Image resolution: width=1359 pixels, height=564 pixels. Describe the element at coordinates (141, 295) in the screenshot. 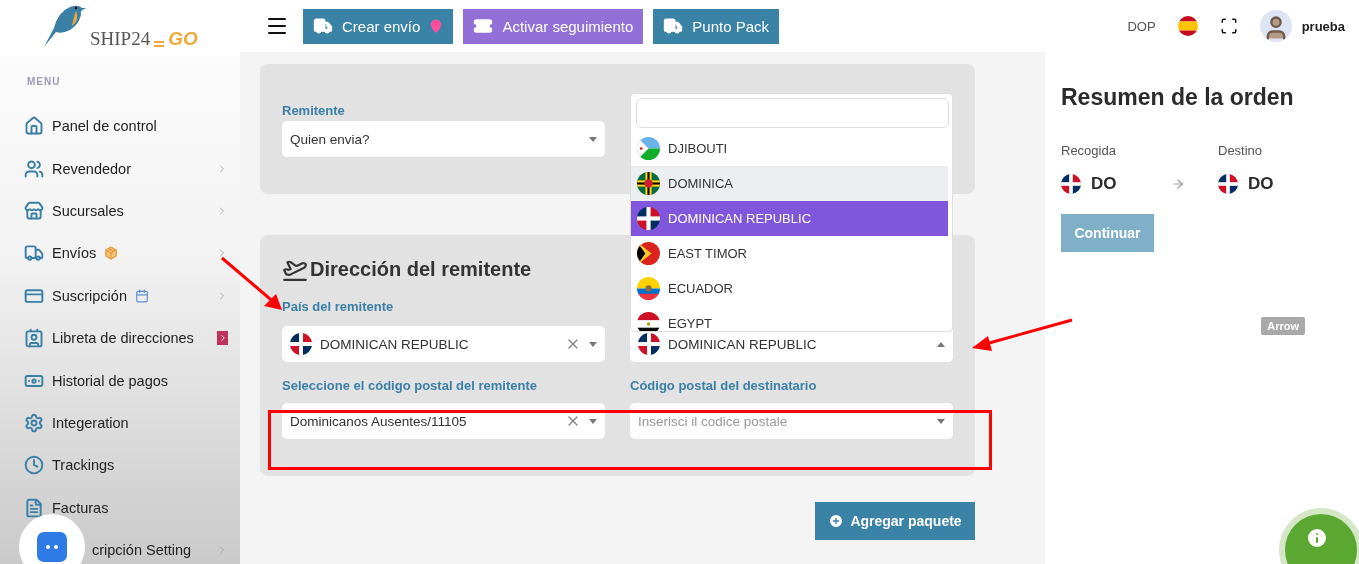

I see `calendar-icon` at that location.